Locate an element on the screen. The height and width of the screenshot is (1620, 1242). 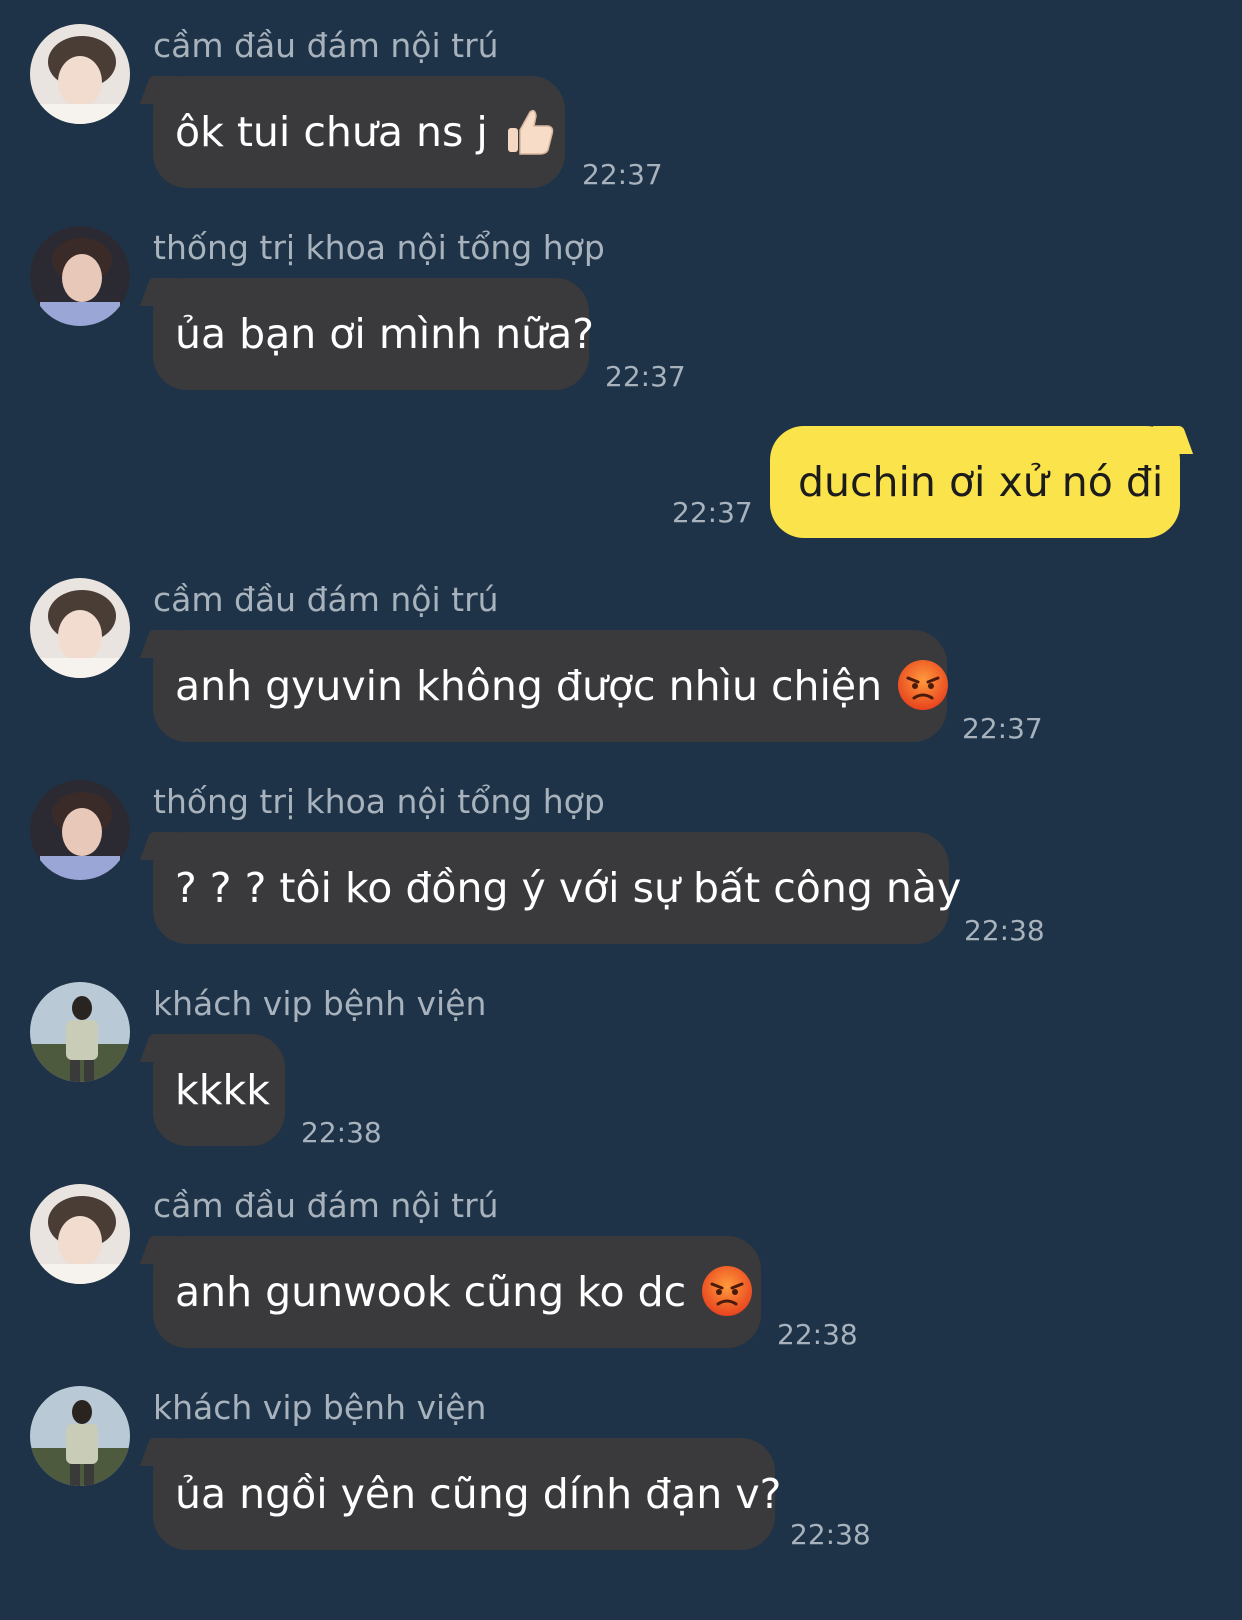
message-text: ủa bạn ơi mình nữa? is located at coordinates (385, 334).